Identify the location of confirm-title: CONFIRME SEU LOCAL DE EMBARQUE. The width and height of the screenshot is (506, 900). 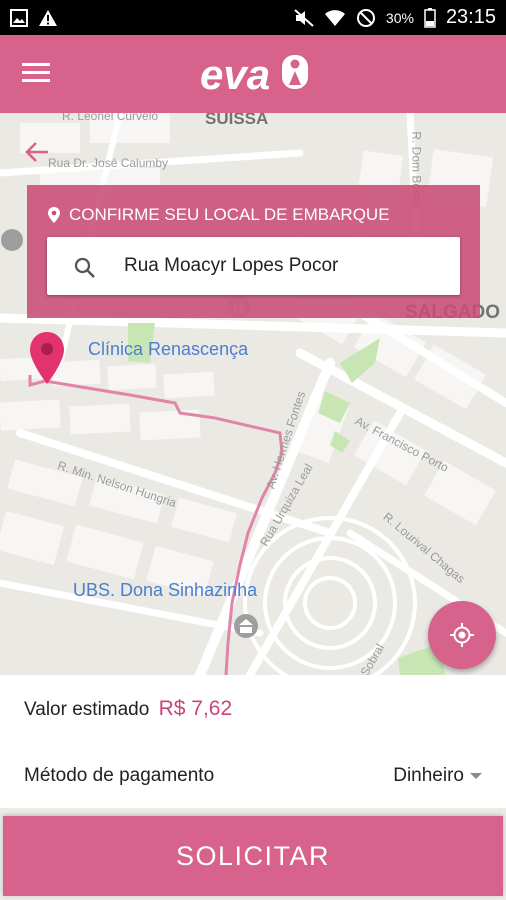
(218, 215).